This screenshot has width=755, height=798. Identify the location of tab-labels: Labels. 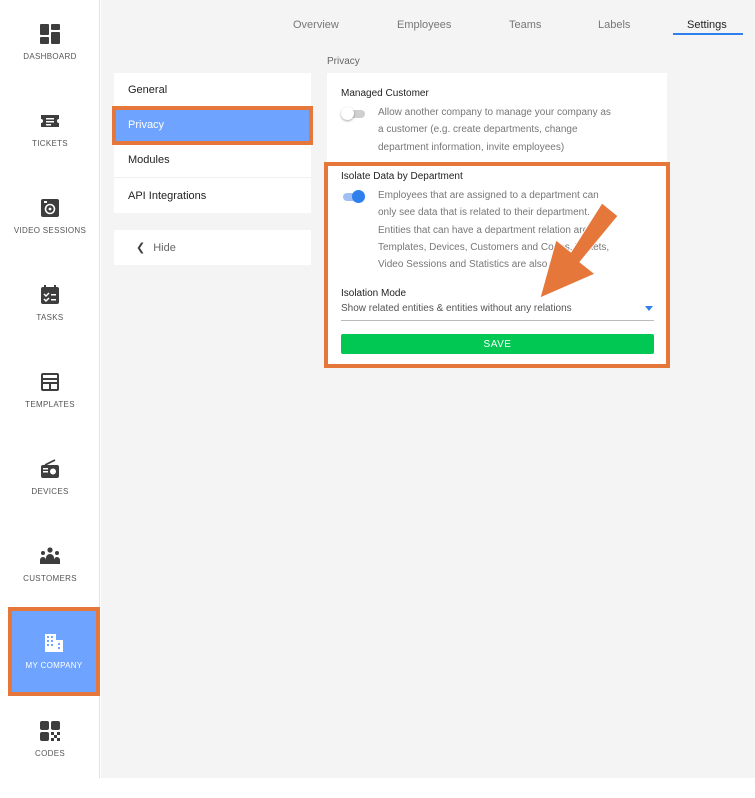
(614, 25).